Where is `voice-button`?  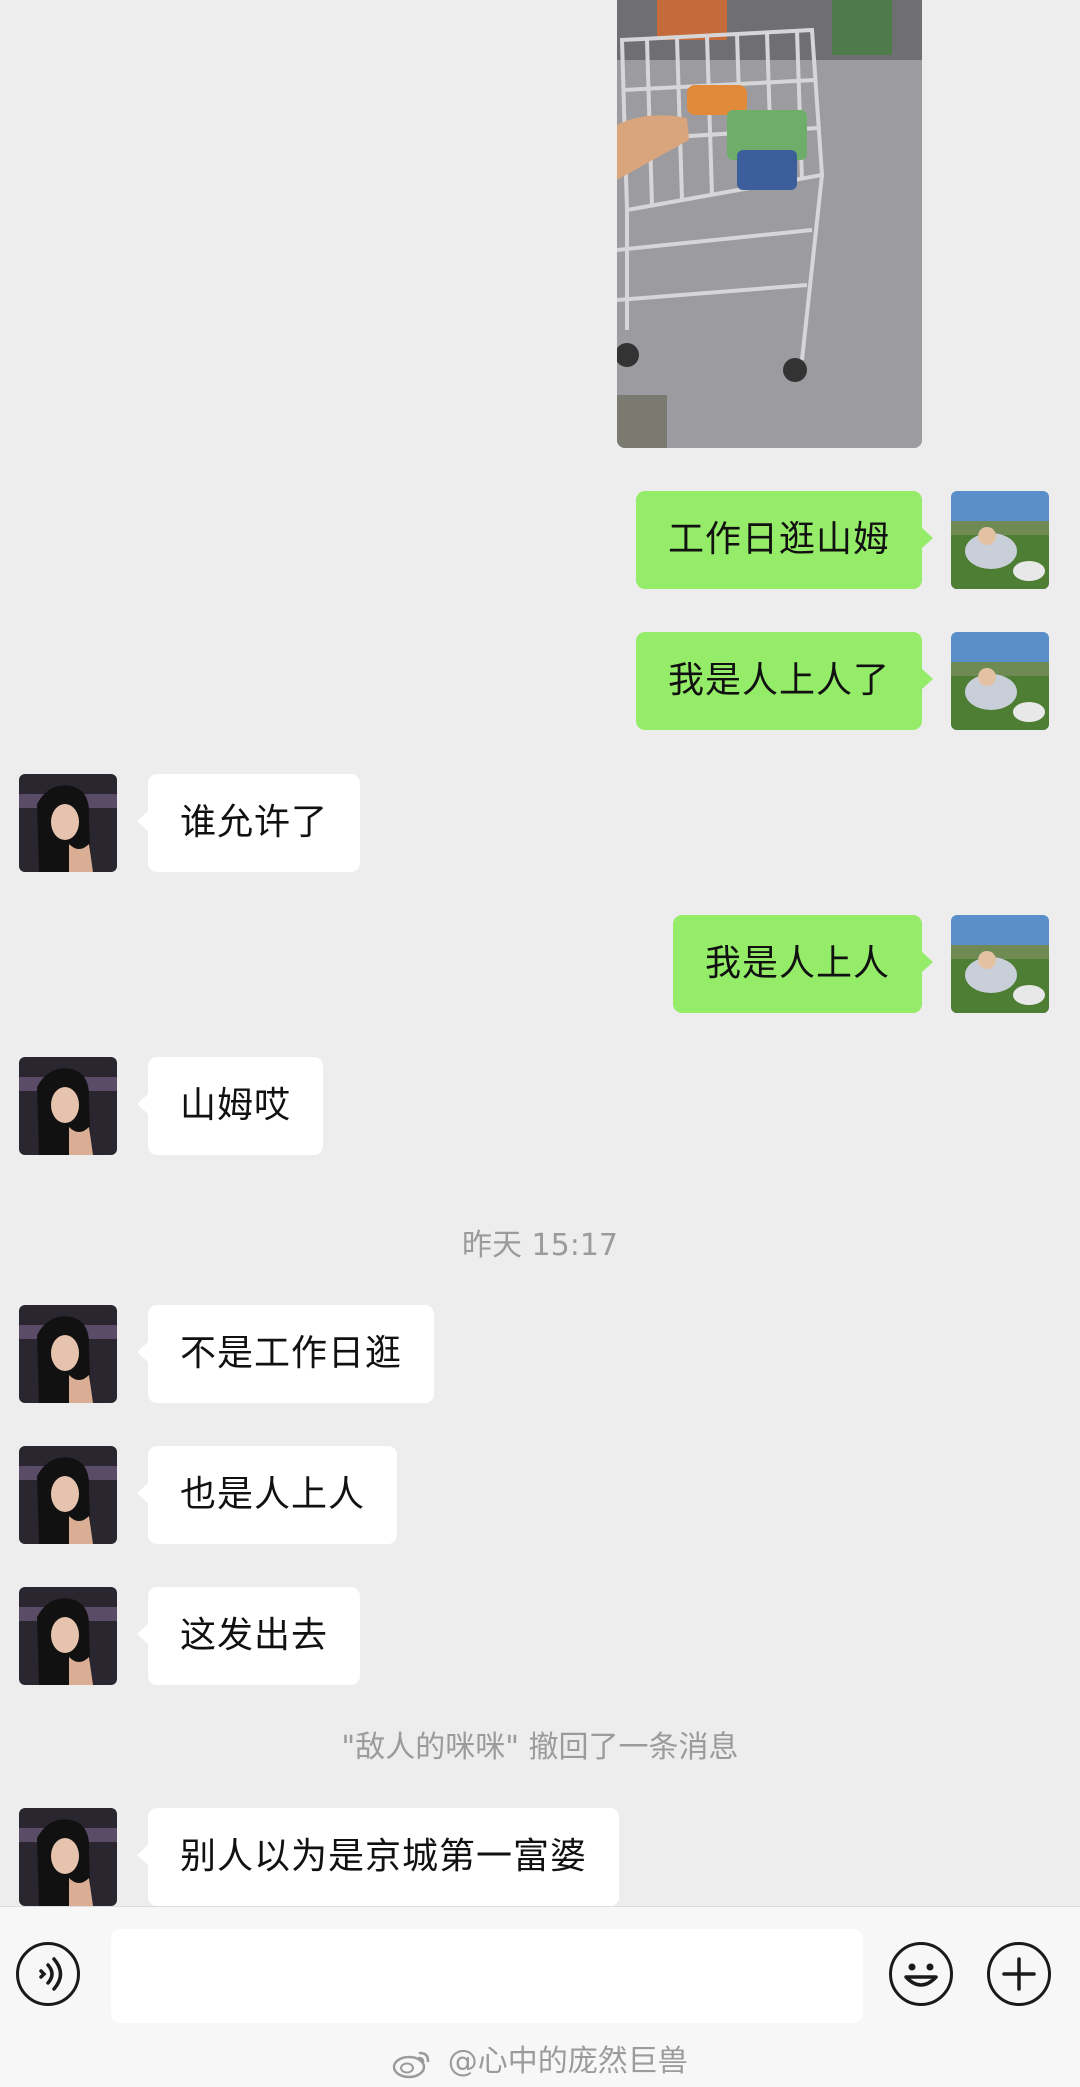
voice-button is located at coordinates (48, 1974).